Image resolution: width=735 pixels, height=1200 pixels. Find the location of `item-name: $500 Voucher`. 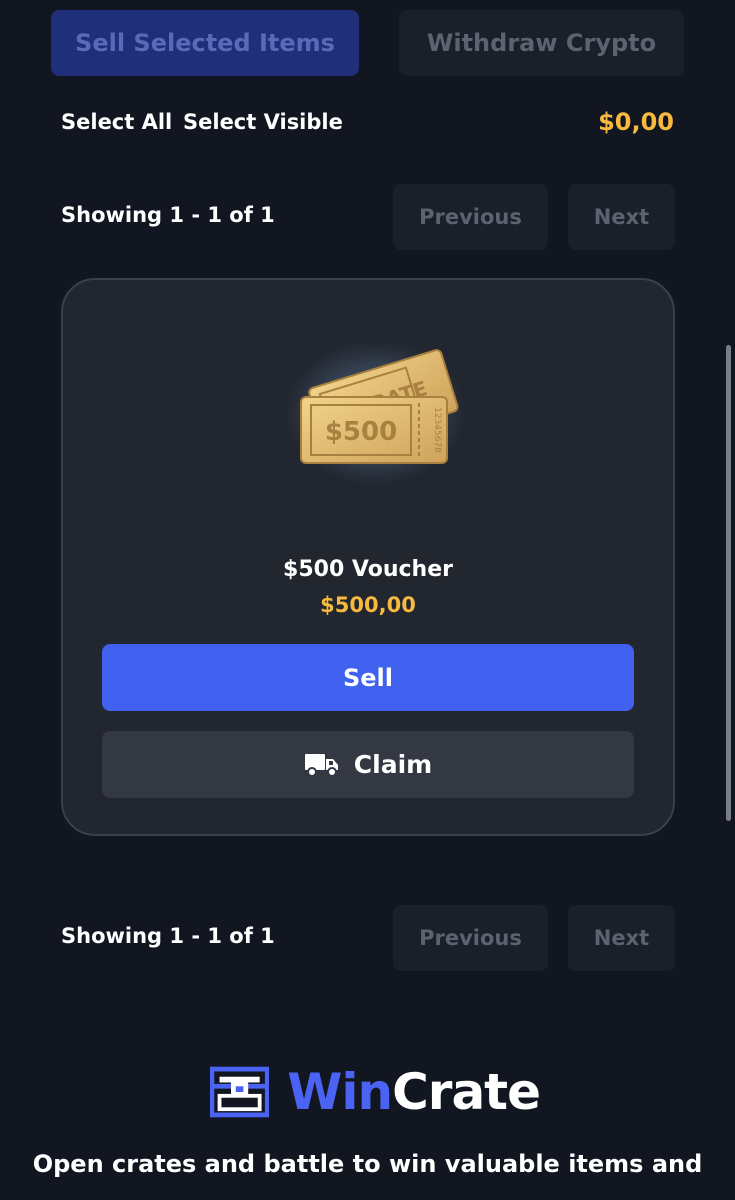

item-name: $500 Voucher is located at coordinates (368, 569).